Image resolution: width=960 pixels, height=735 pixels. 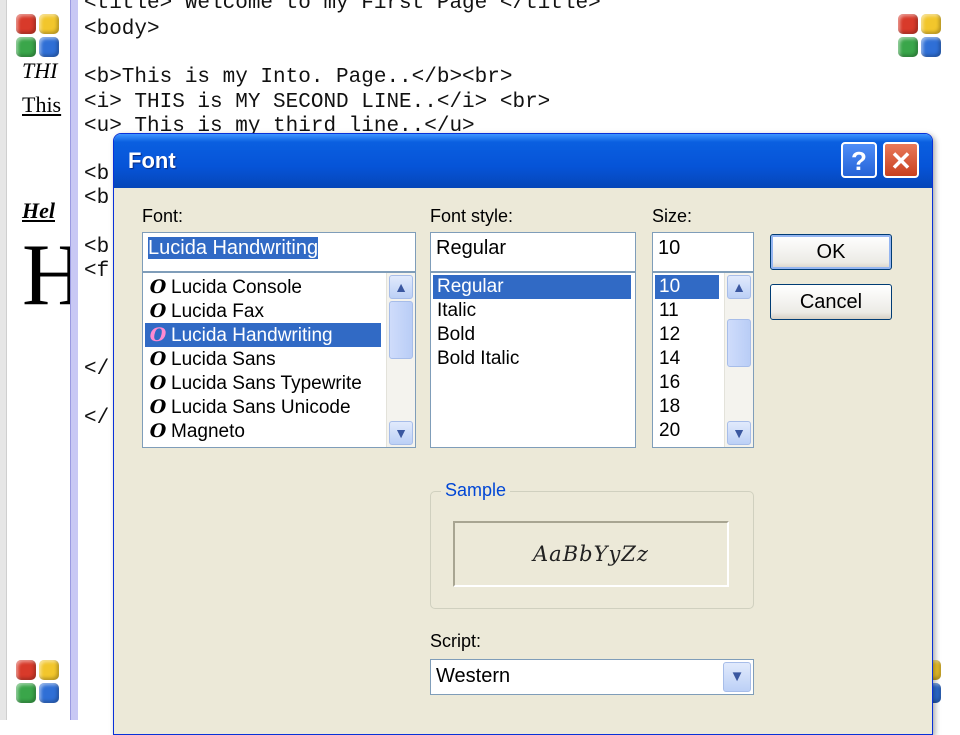 I want to click on list-item-label: Lucida Sans Unicode, so click(x=261, y=407).